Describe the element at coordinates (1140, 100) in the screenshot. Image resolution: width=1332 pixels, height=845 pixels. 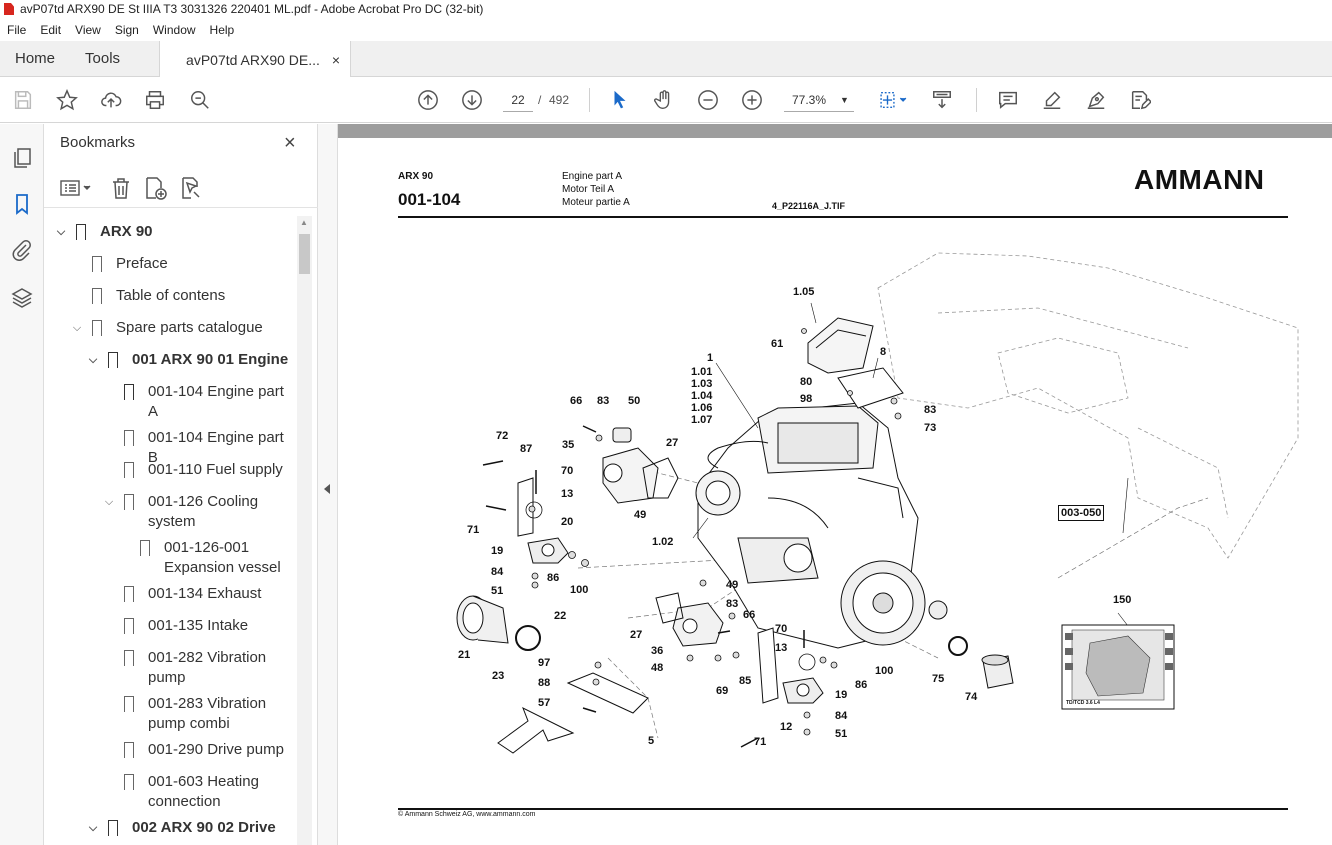
I see `edit-pdf-icon` at that location.